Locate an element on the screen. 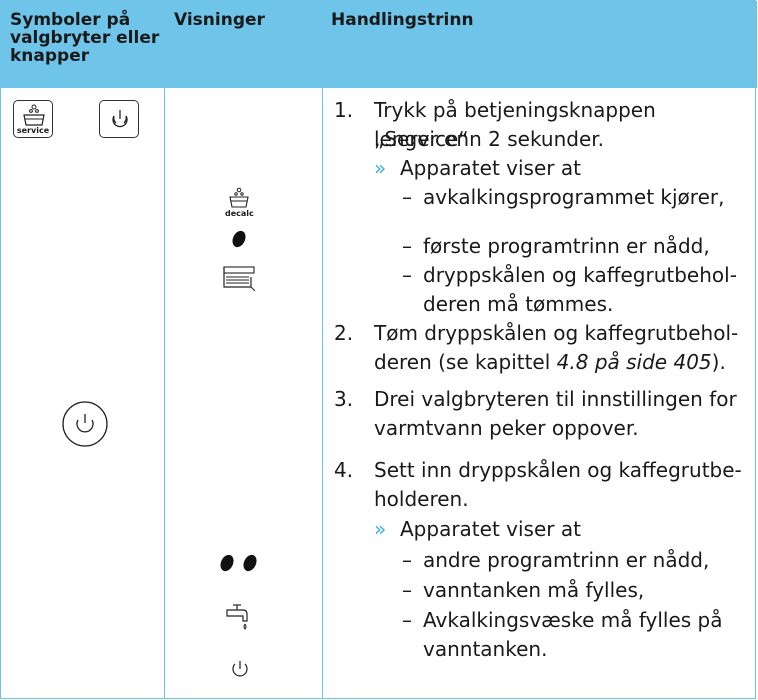 Image resolution: width=758 pixels, height=700 pixels. power-cup-icon-large is located at coordinates (85, 424).